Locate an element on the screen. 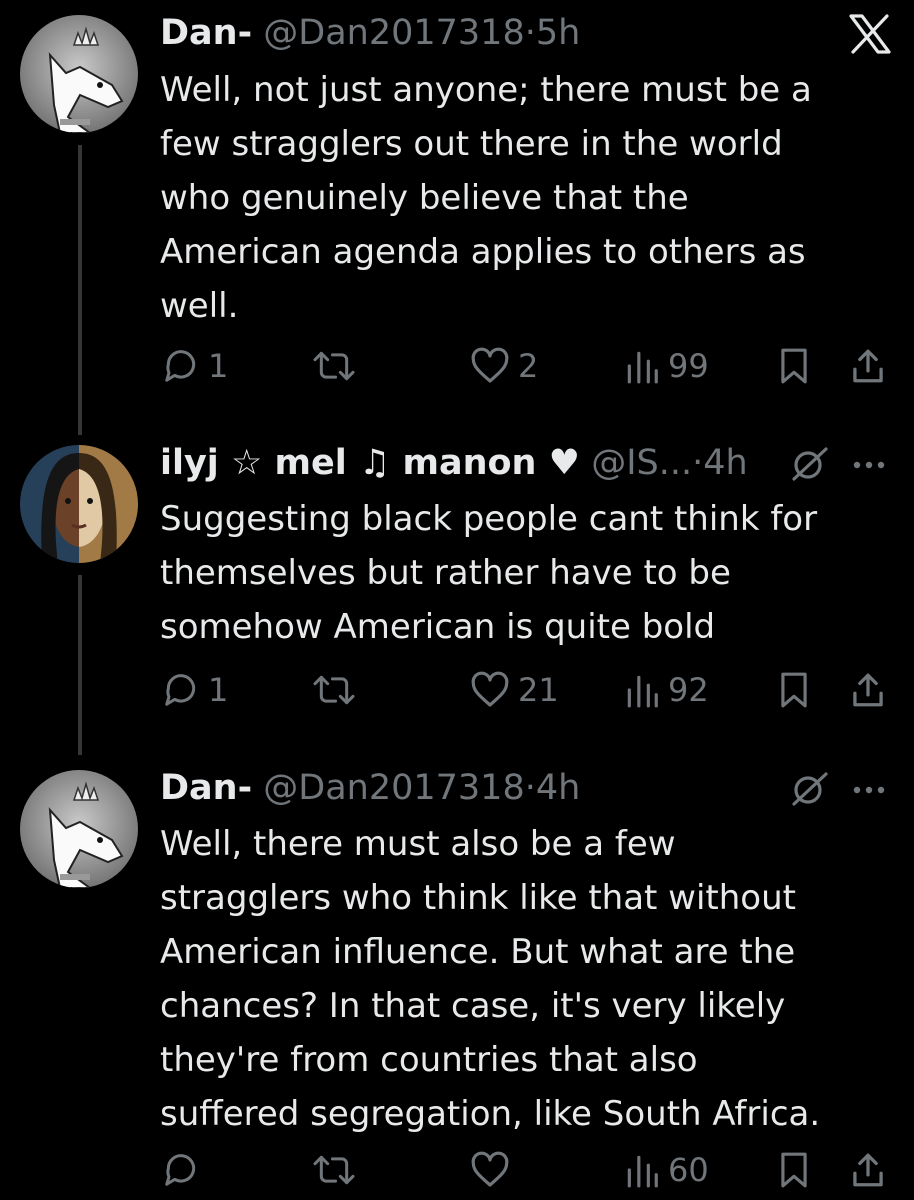 This screenshot has width=914, height=1200. like-button is located at coordinates (494, 1170).